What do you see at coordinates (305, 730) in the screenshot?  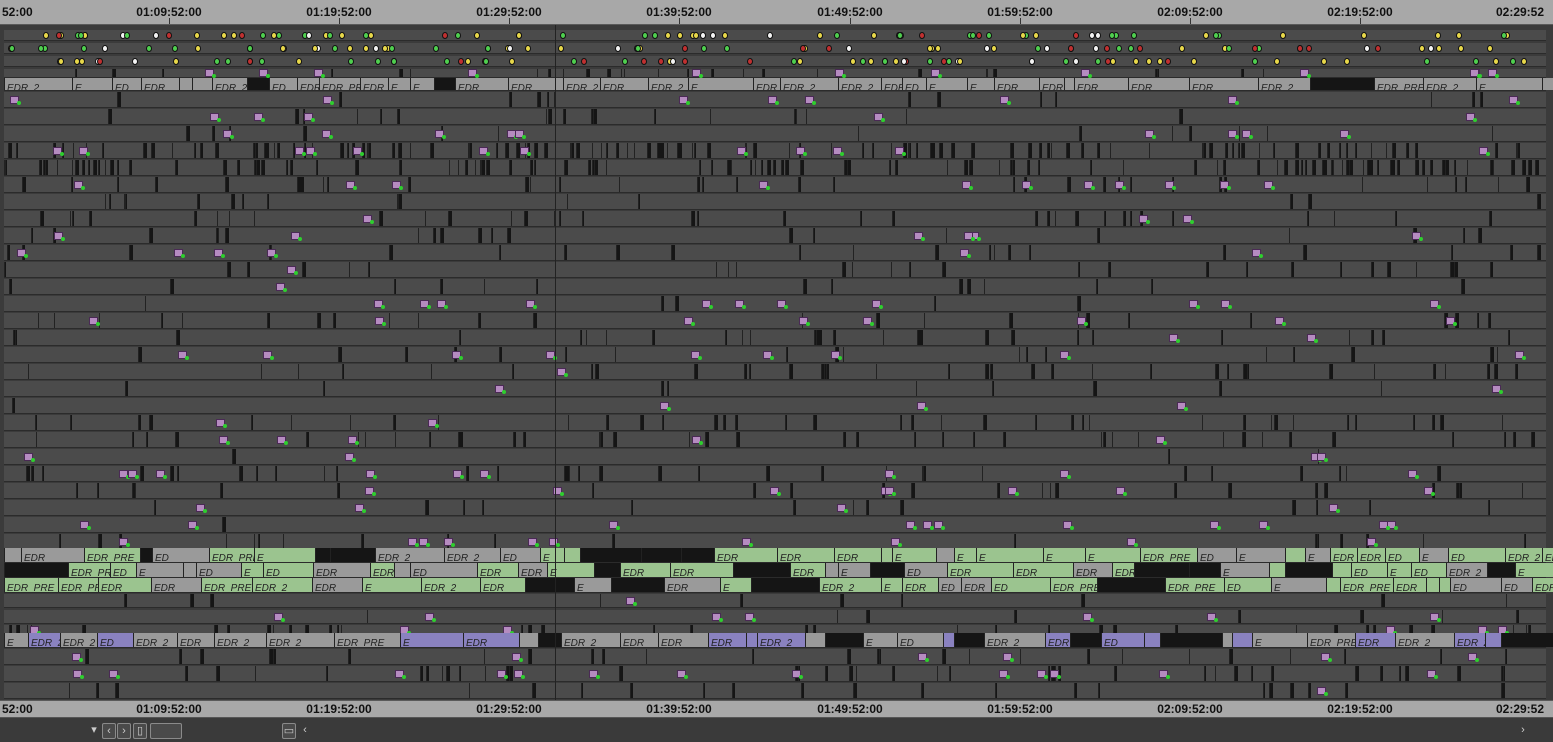 I see `chevron-left-icon: ‹` at bounding box center [305, 730].